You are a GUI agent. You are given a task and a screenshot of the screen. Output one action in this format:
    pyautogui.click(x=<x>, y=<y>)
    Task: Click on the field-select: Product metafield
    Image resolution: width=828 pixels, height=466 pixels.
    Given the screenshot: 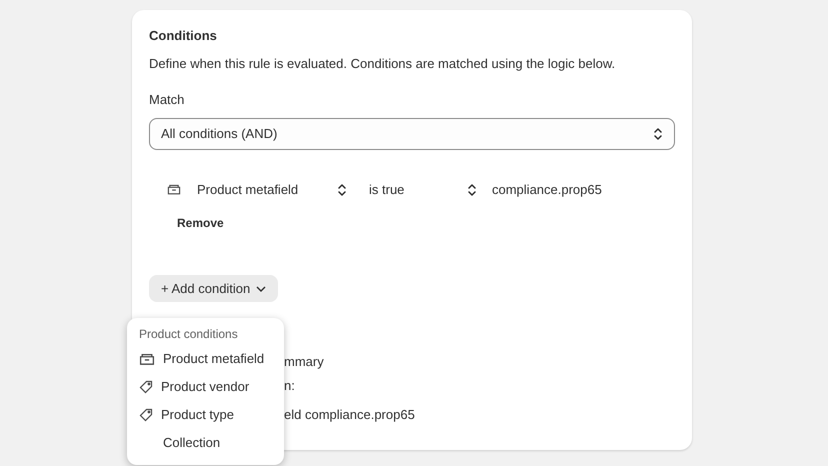 What is the action you would take?
    pyautogui.click(x=267, y=190)
    